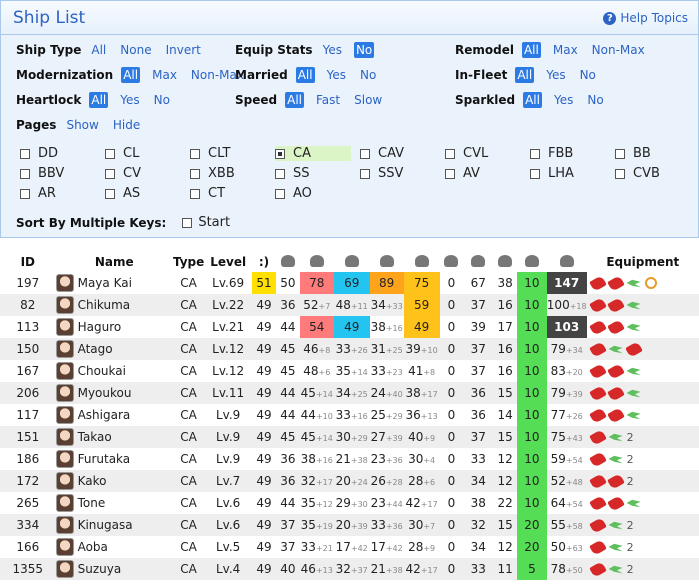 The width and height of the screenshot is (699, 586). Describe the element at coordinates (114, 547) in the screenshot. I see `ship-name-cell: Aoba` at that location.